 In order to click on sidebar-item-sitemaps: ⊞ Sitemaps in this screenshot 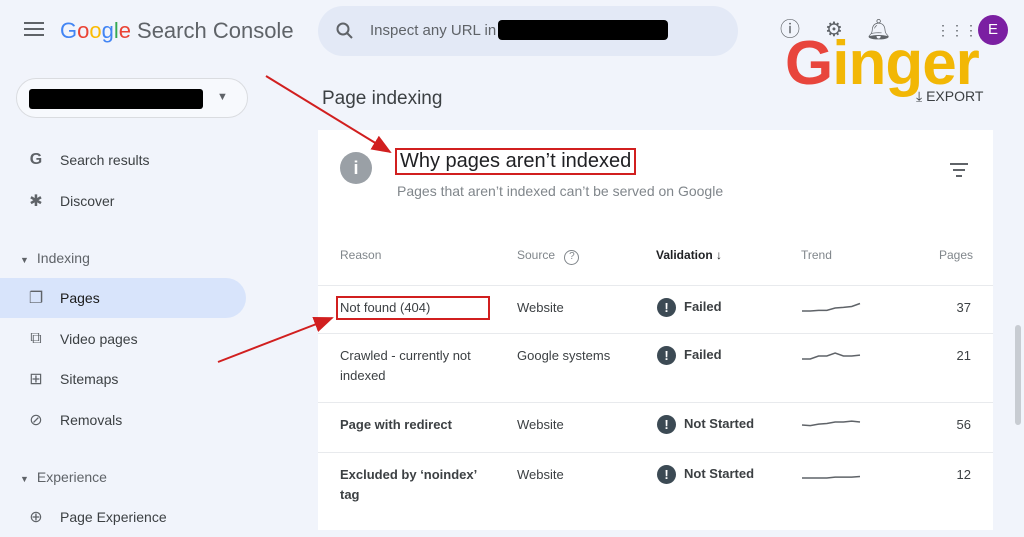, I will do `click(123, 379)`.